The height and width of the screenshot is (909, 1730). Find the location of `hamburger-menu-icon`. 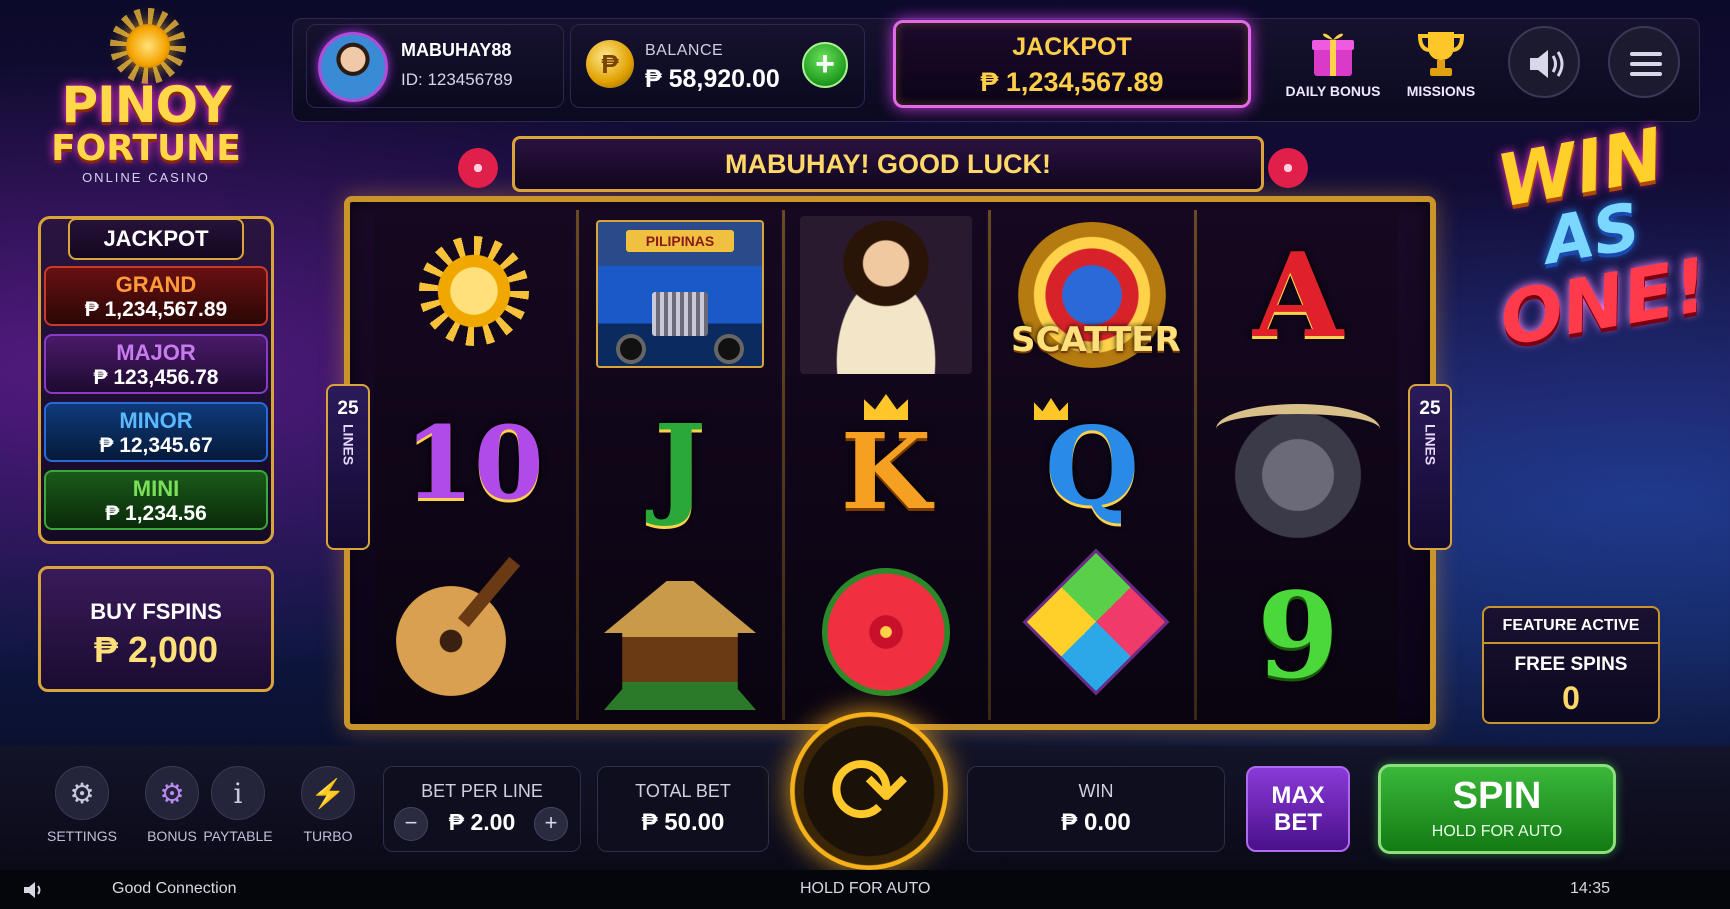

hamburger-menu-icon is located at coordinates (1646, 64).